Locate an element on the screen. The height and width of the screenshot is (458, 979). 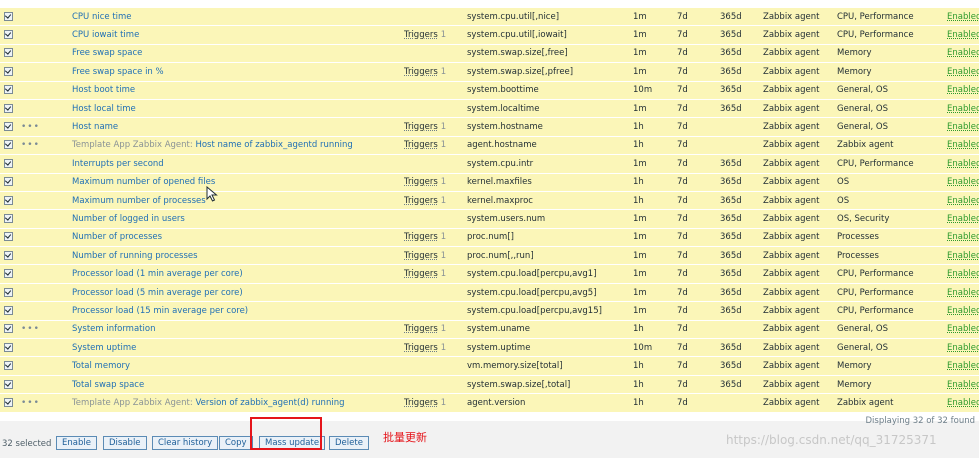
item-name-link: Total memory is located at coordinates (101, 366).